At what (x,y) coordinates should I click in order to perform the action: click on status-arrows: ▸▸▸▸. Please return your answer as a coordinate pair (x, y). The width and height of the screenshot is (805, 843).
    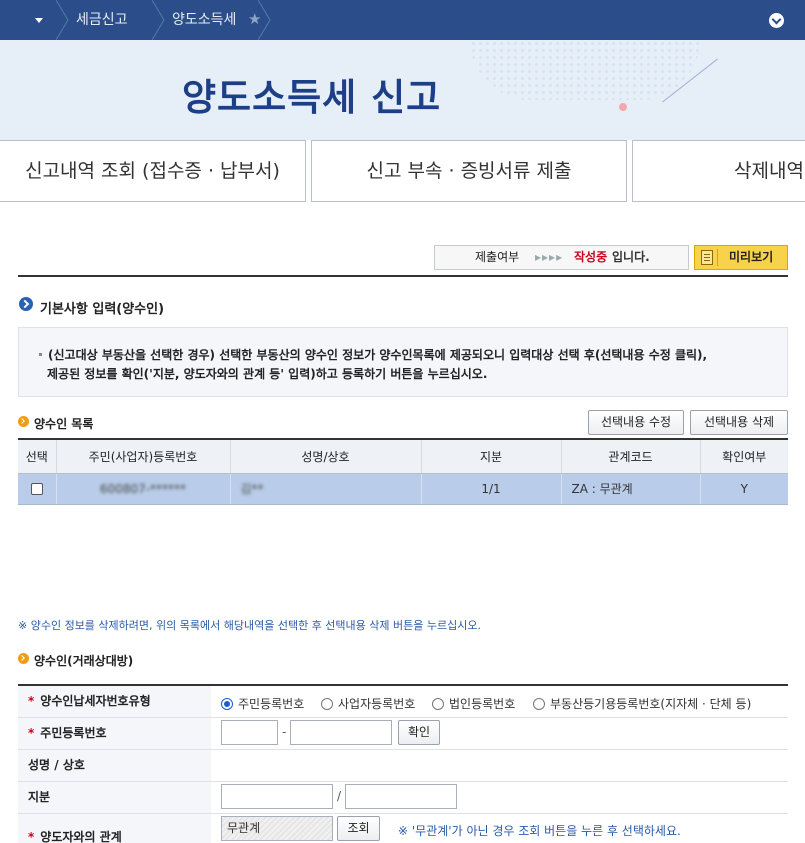
    Looking at the image, I should click on (549, 257).